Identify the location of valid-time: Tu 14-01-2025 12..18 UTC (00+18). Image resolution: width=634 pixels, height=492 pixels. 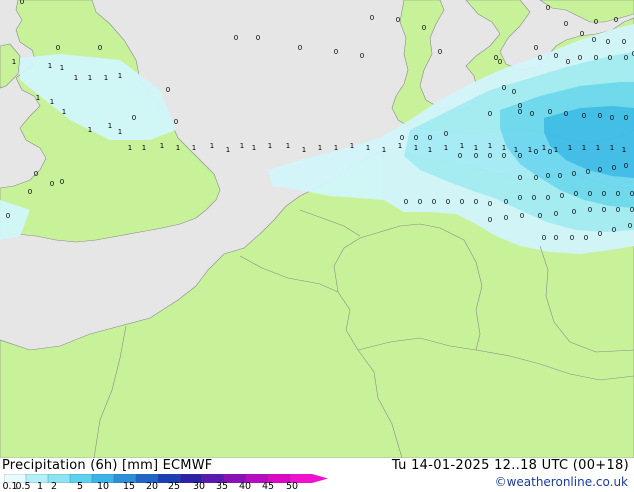
(510, 465).